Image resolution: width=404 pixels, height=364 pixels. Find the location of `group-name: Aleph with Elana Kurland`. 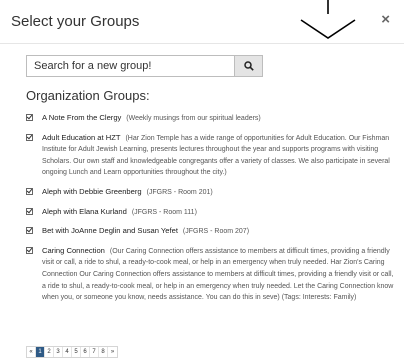

group-name: Aleph with Elana Kurland is located at coordinates (84, 211).